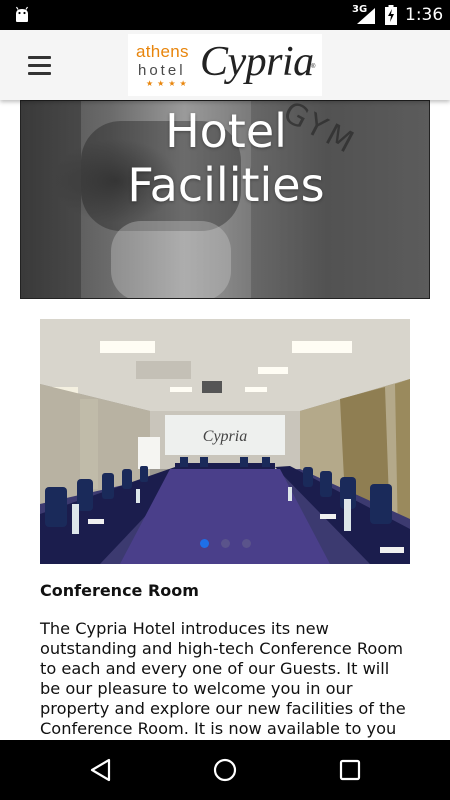 The width and height of the screenshot is (450, 800). Describe the element at coordinates (162, 51) in the screenshot. I see `logo-athens: athens` at that location.